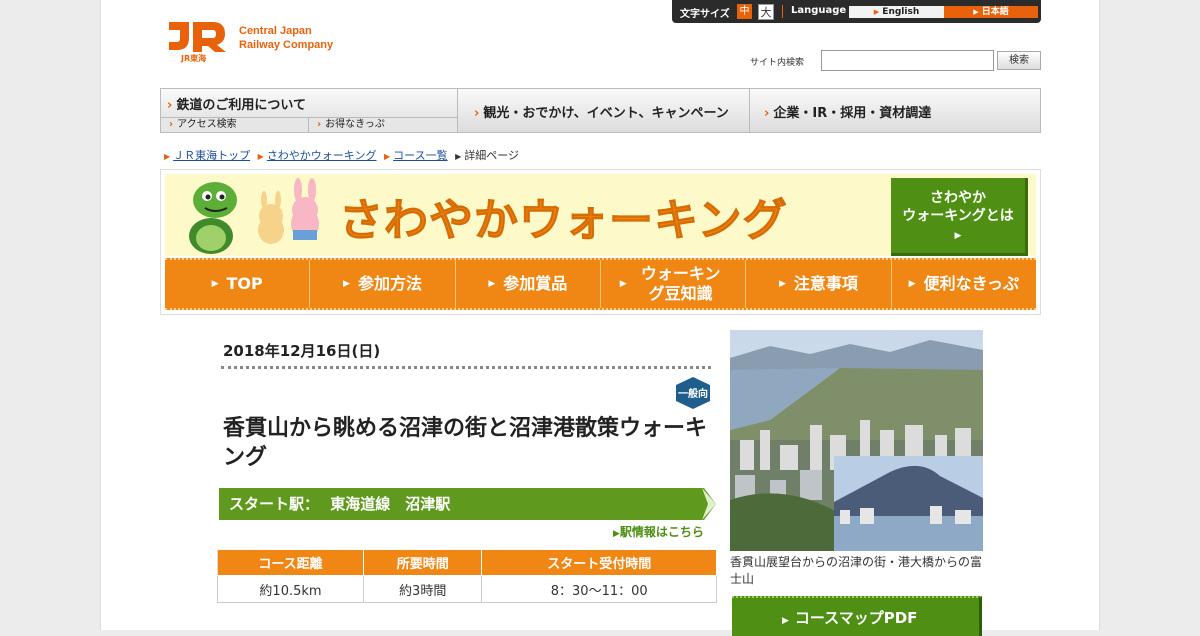 Image resolution: width=1200 pixels, height=636 pixels. I want to click on about-line1: さわやか, so click(958, 198).